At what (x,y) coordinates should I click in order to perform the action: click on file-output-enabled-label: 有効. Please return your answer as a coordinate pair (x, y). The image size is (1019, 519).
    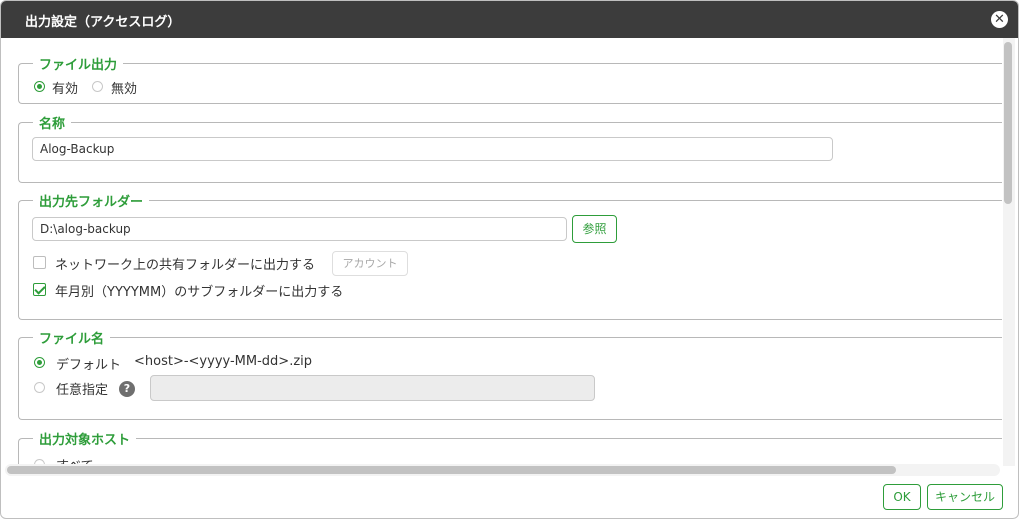
    Looking at the image, I should click on (65, 89).